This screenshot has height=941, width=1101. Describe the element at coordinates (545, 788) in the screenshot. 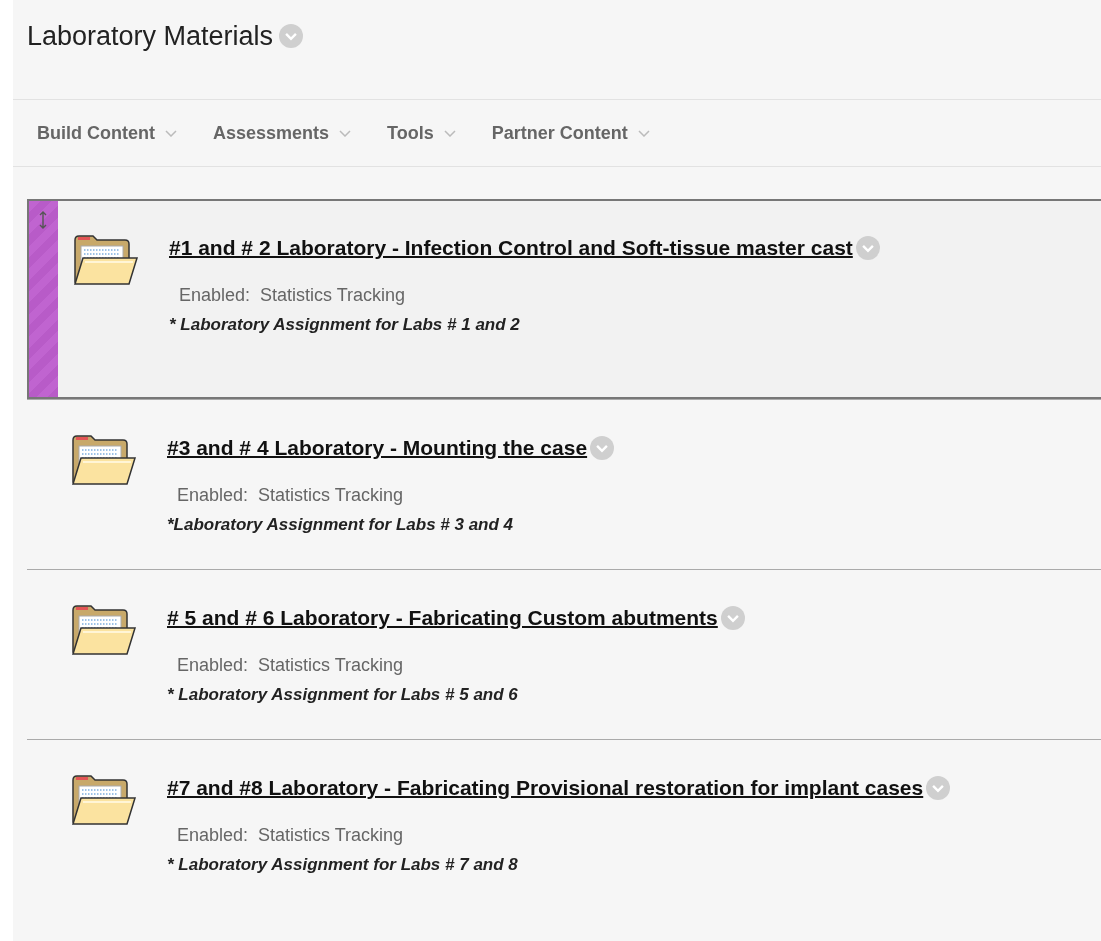

I see `item-title-link: #7 and #8 Laboratory - Fabricating Provisional restoration for implant cases` at that location.